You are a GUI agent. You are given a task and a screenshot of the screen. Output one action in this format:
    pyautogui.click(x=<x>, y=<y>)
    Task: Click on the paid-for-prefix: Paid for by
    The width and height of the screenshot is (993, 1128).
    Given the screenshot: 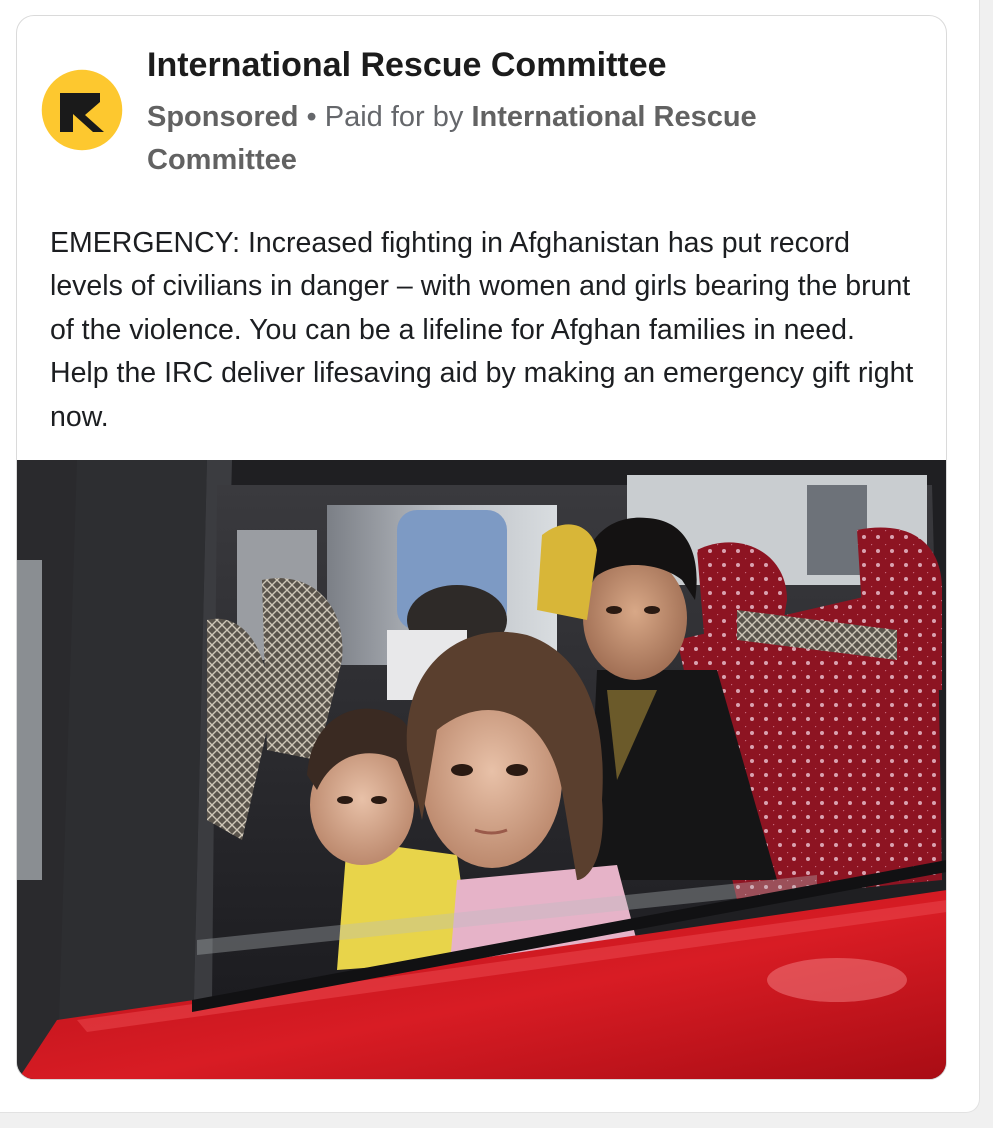 What is the action you would take?
    pyautogui.click(x=398, y=117)
    